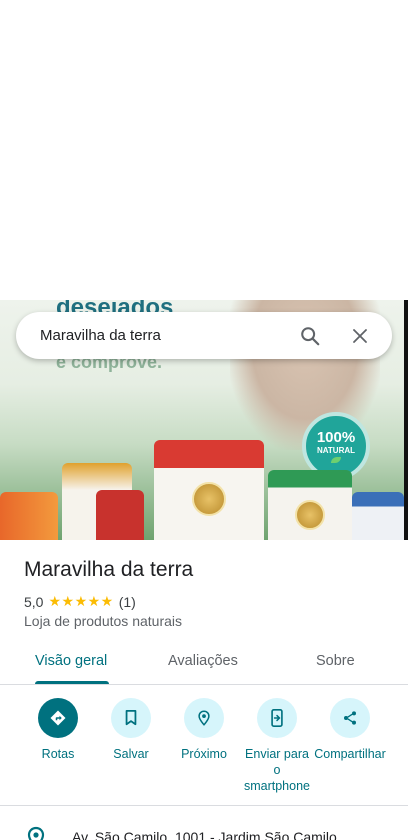 This screenshot has height=840, width=408. I want to click on search-input: Maravilha da terra, so click(166, 335).